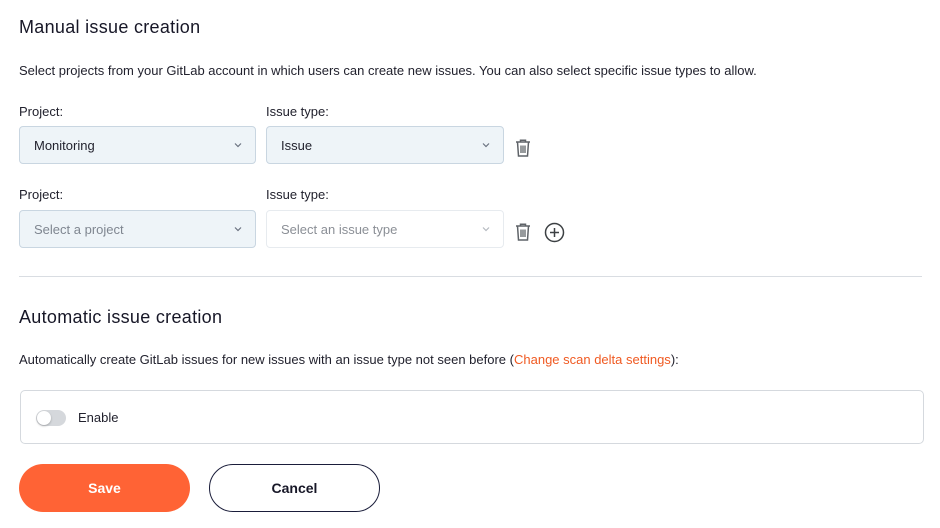  Describe the element at coordinates (110, 27) in the screenshot. I see `manual-section-title: Manual issue creation` at that location.